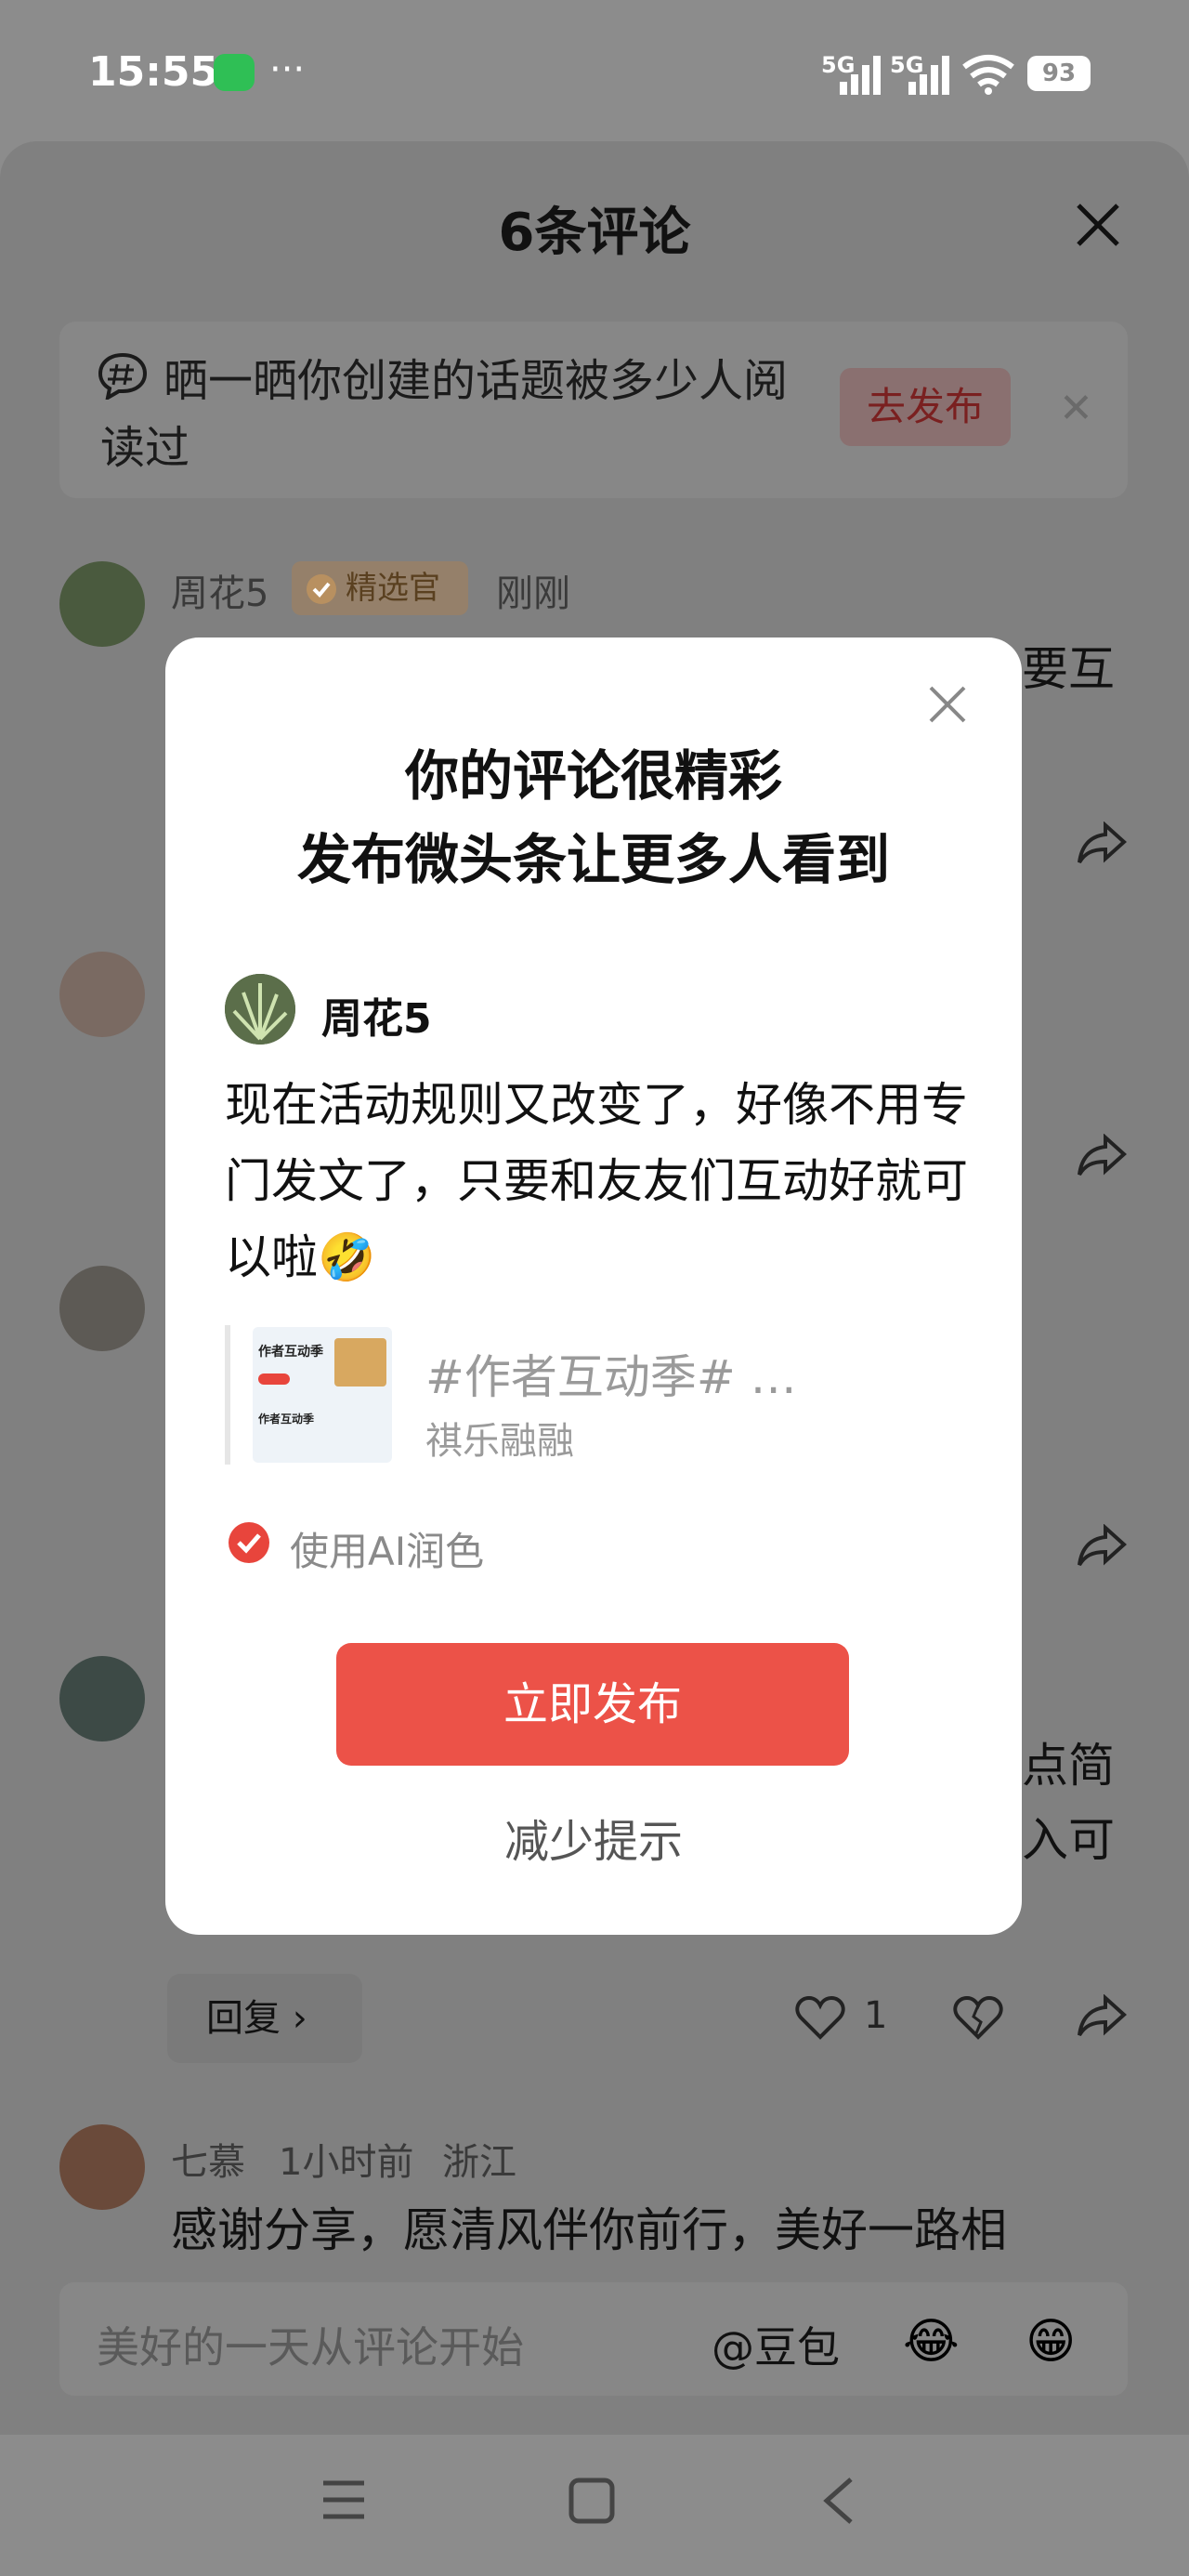 This screenshot has width=1189, height=2576. What do you see at coordinates (219, 590) in the screenshot?
I see `comment-author: 周花5` at bounding box center [219, 590].